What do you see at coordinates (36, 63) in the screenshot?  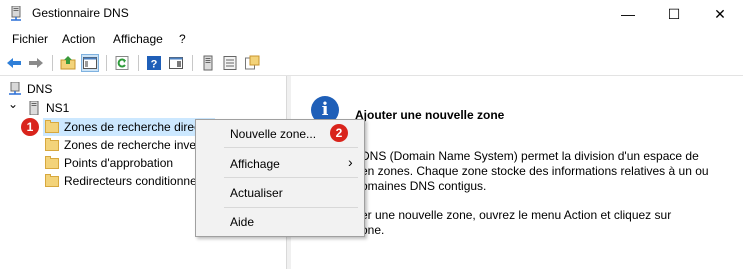 I see `forward-arrow-icon` at bounding box center [36, 63].